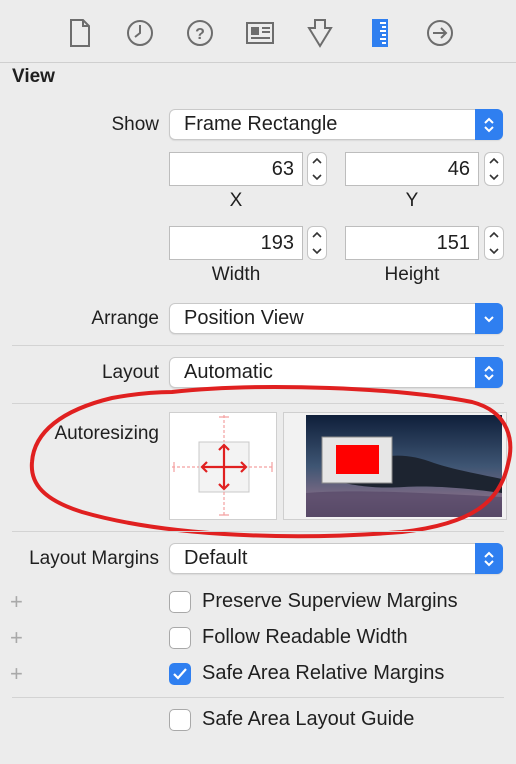  I want to click on identity-inspector-icon, so click(260, 33).